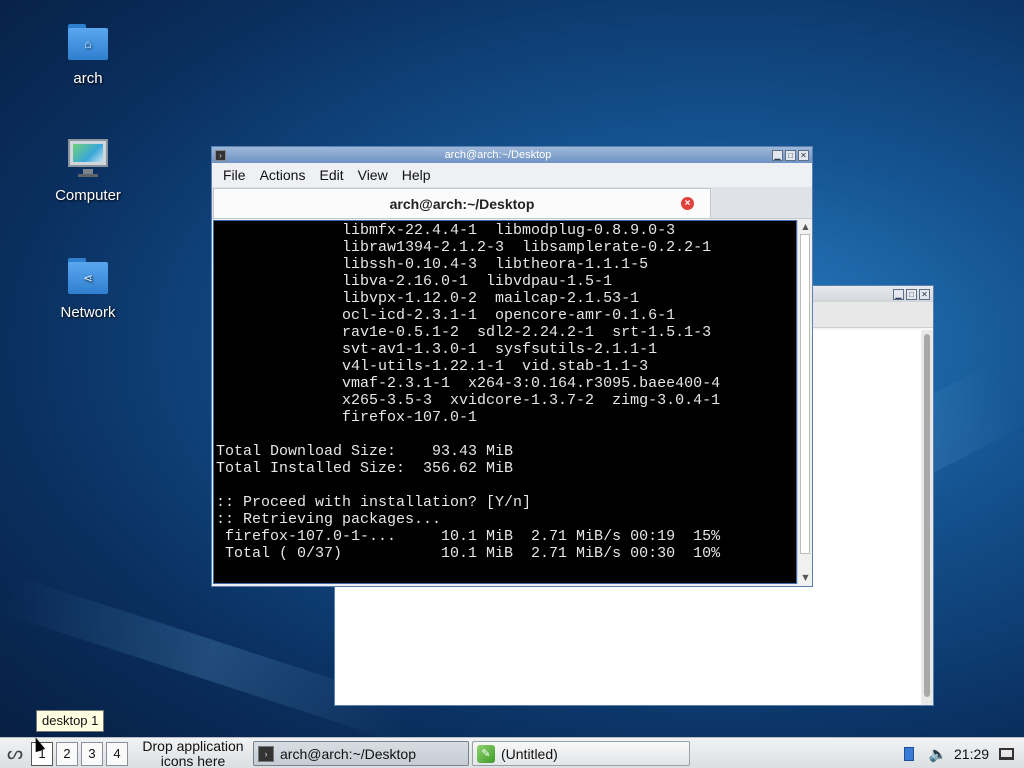 The image size is (1024, 768). I want to click on tab-terminal: arch@arch:~/Desktop ×, so click(462, 203).